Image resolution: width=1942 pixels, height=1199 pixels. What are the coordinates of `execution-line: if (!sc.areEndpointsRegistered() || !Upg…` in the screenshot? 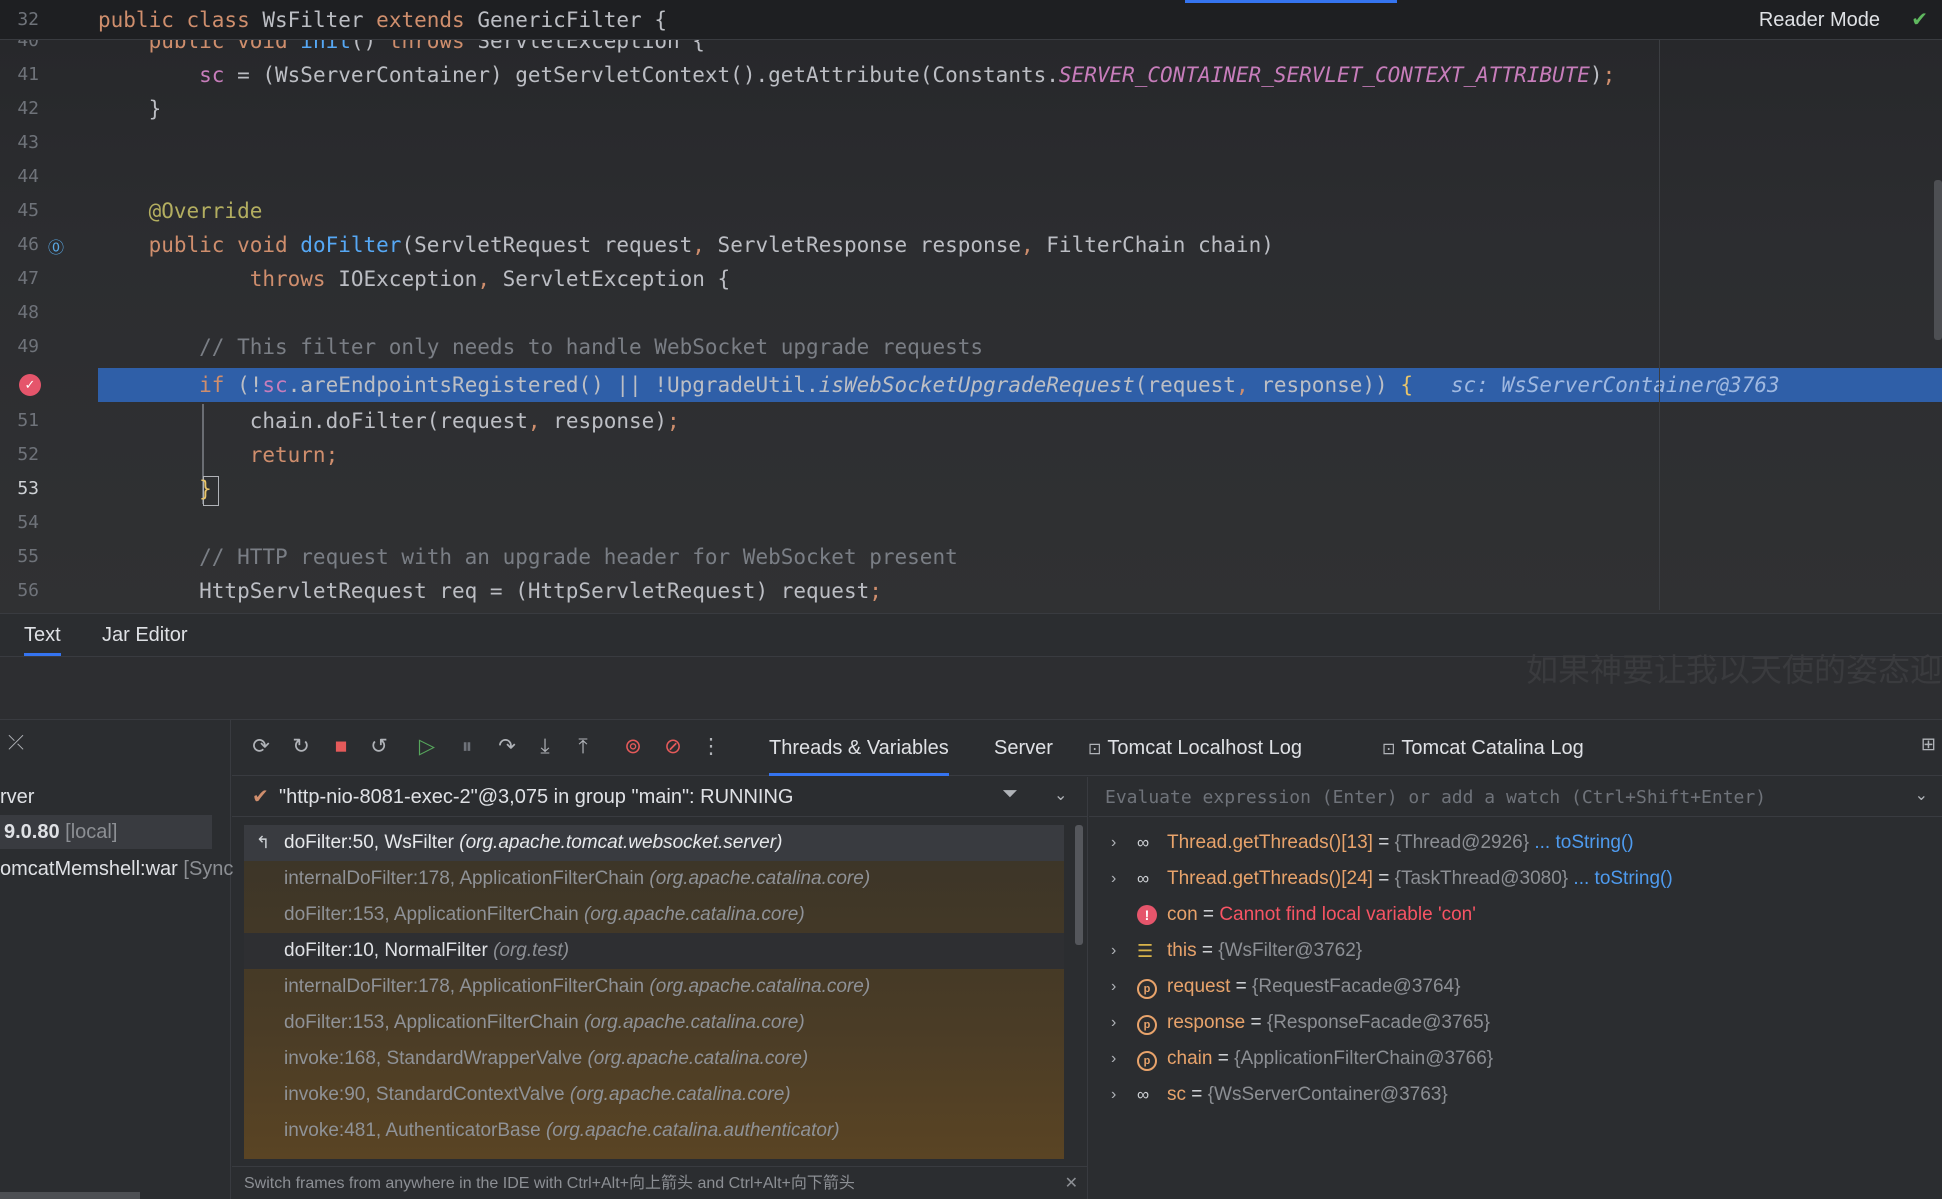 It's located at (1020, 385).